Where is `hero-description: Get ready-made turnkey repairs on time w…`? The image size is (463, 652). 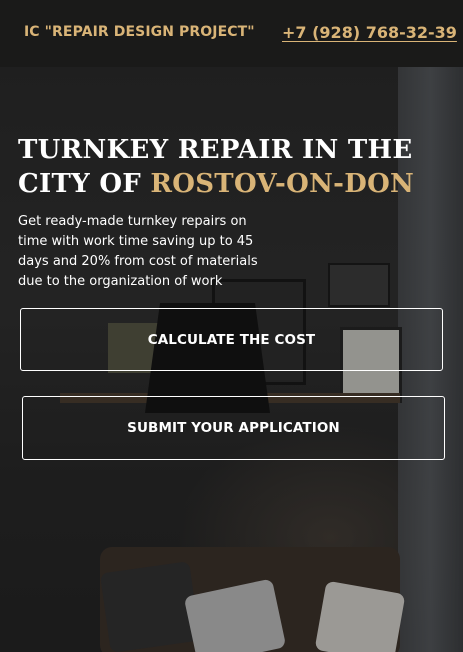 hero-description: Get ready-made turnkey repairs on time w… is located at coordinates (138, 251).